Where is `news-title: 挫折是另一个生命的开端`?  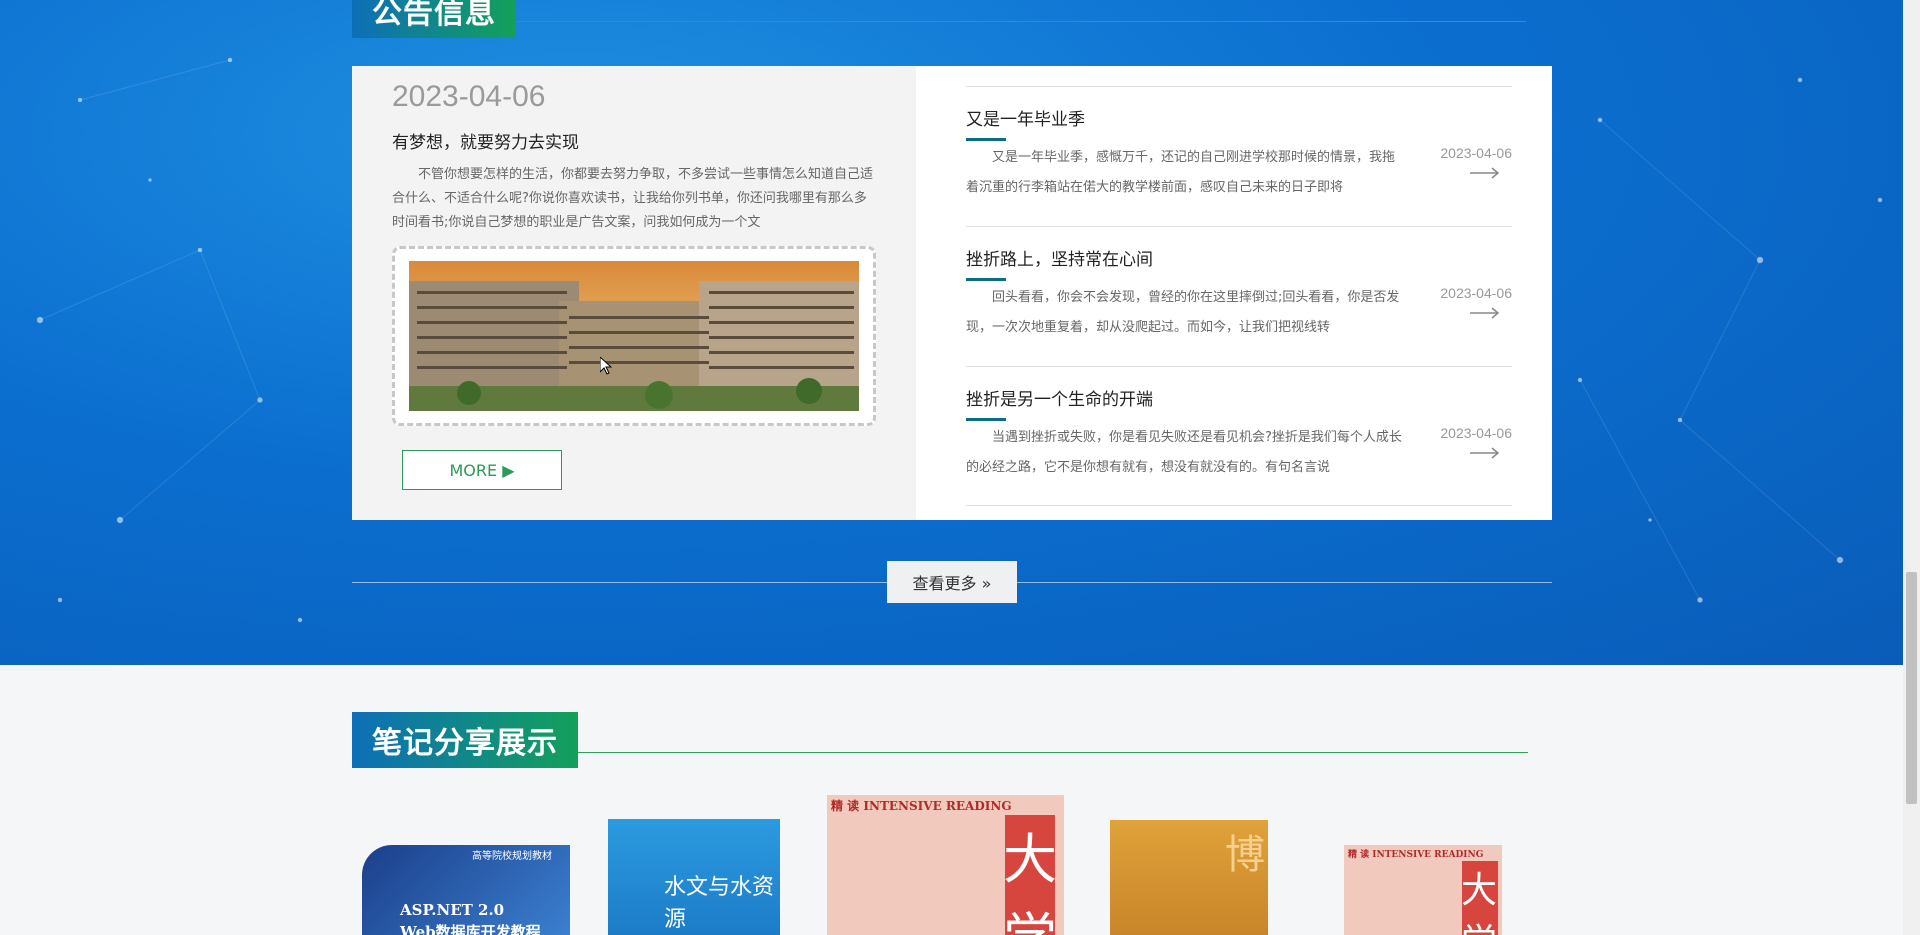 news-title: 挫折是另一个生命的开端 is located at coordinates (1239, 397).